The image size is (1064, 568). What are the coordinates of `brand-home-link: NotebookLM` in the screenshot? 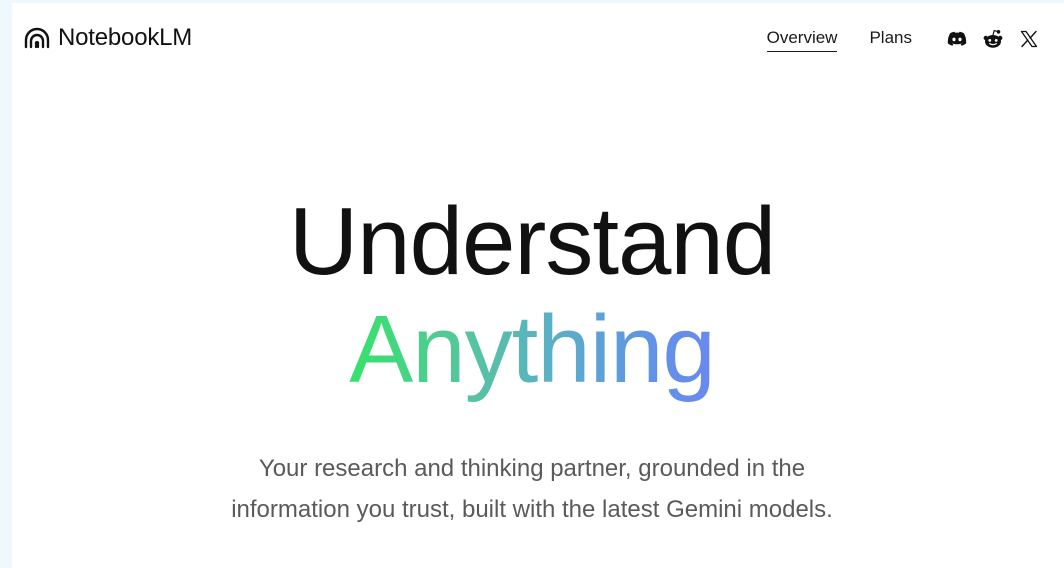 It's located at (108, 38).